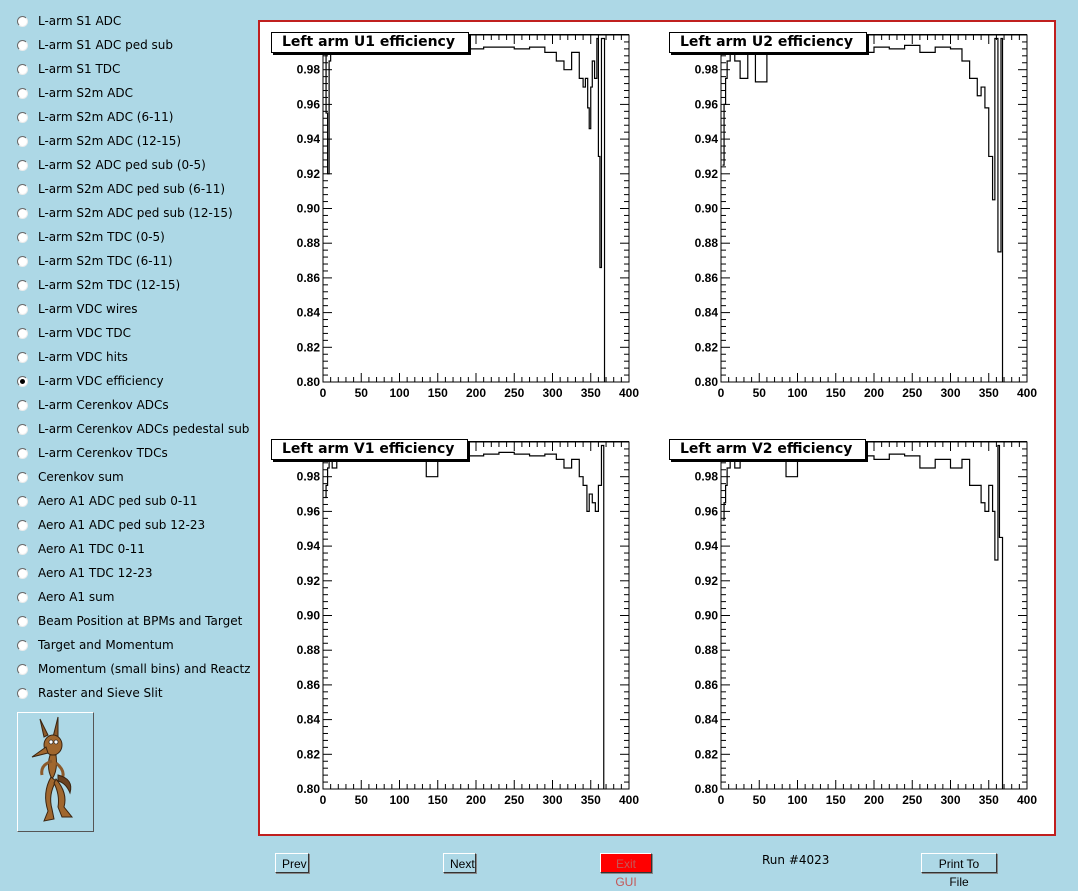 The image size is (1078, 891). What do you see at coordinates (72, 333) in the screenshot?
I see `histogram-option: L-arm VDC TDC` at bounding box center [72, 333].